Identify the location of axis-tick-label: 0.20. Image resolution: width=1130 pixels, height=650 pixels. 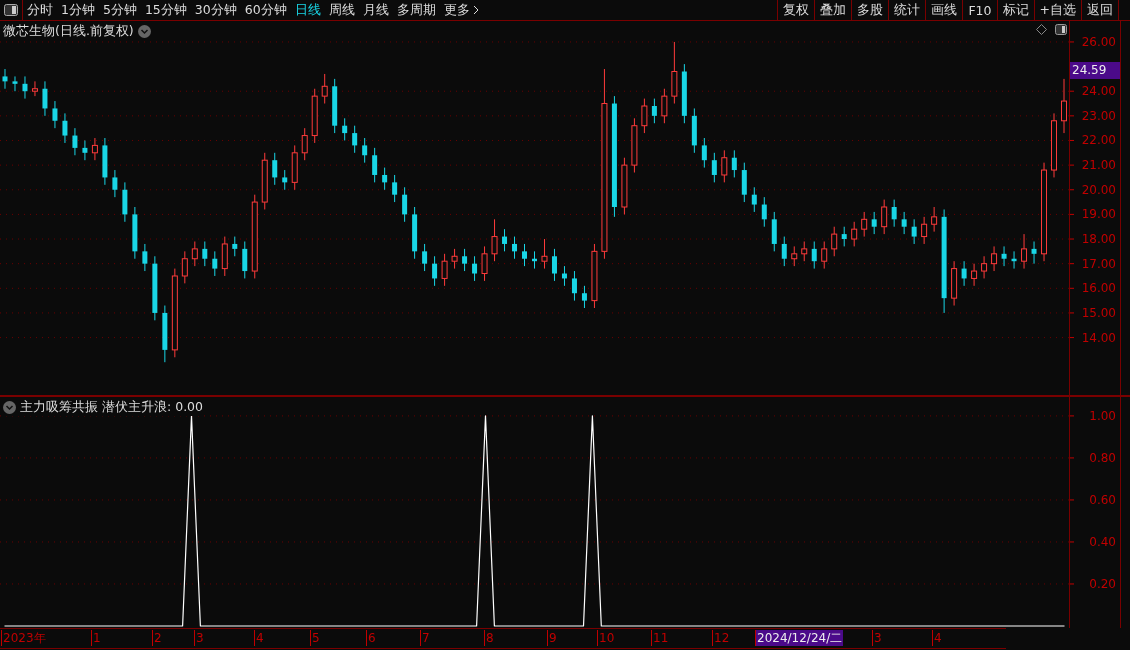
(1102, 584).